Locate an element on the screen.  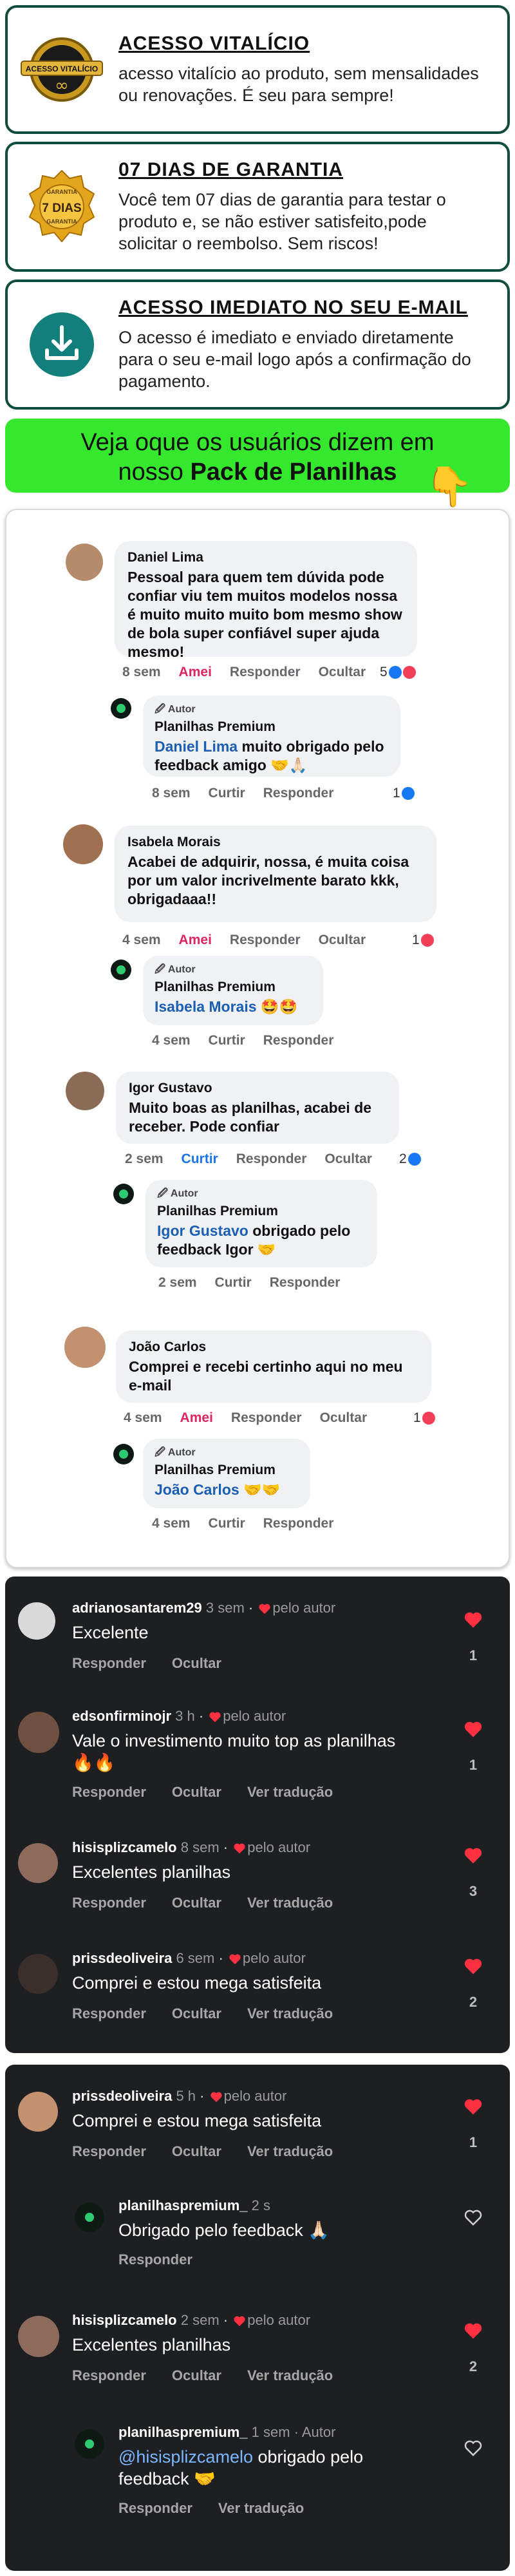
comment-actions: Responder Ocultar Ver tradução is located at coordinates (216, 2151).